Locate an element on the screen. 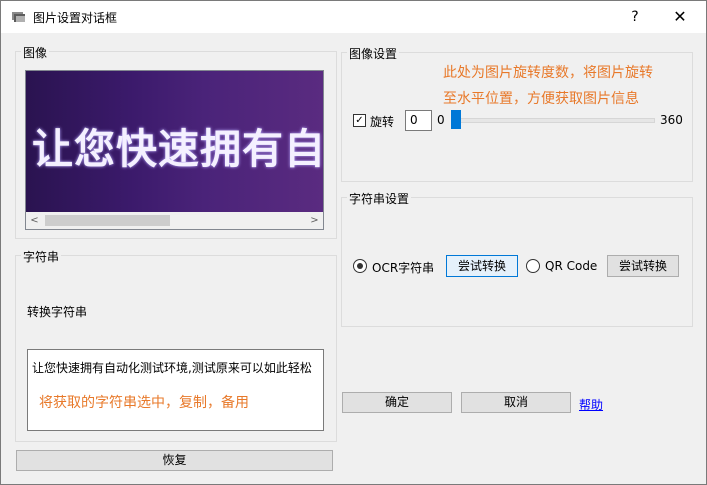 Image resolution: width=707 pixels, height=485 pixels. rotation-slider-track is located at coordinates (554, 120).